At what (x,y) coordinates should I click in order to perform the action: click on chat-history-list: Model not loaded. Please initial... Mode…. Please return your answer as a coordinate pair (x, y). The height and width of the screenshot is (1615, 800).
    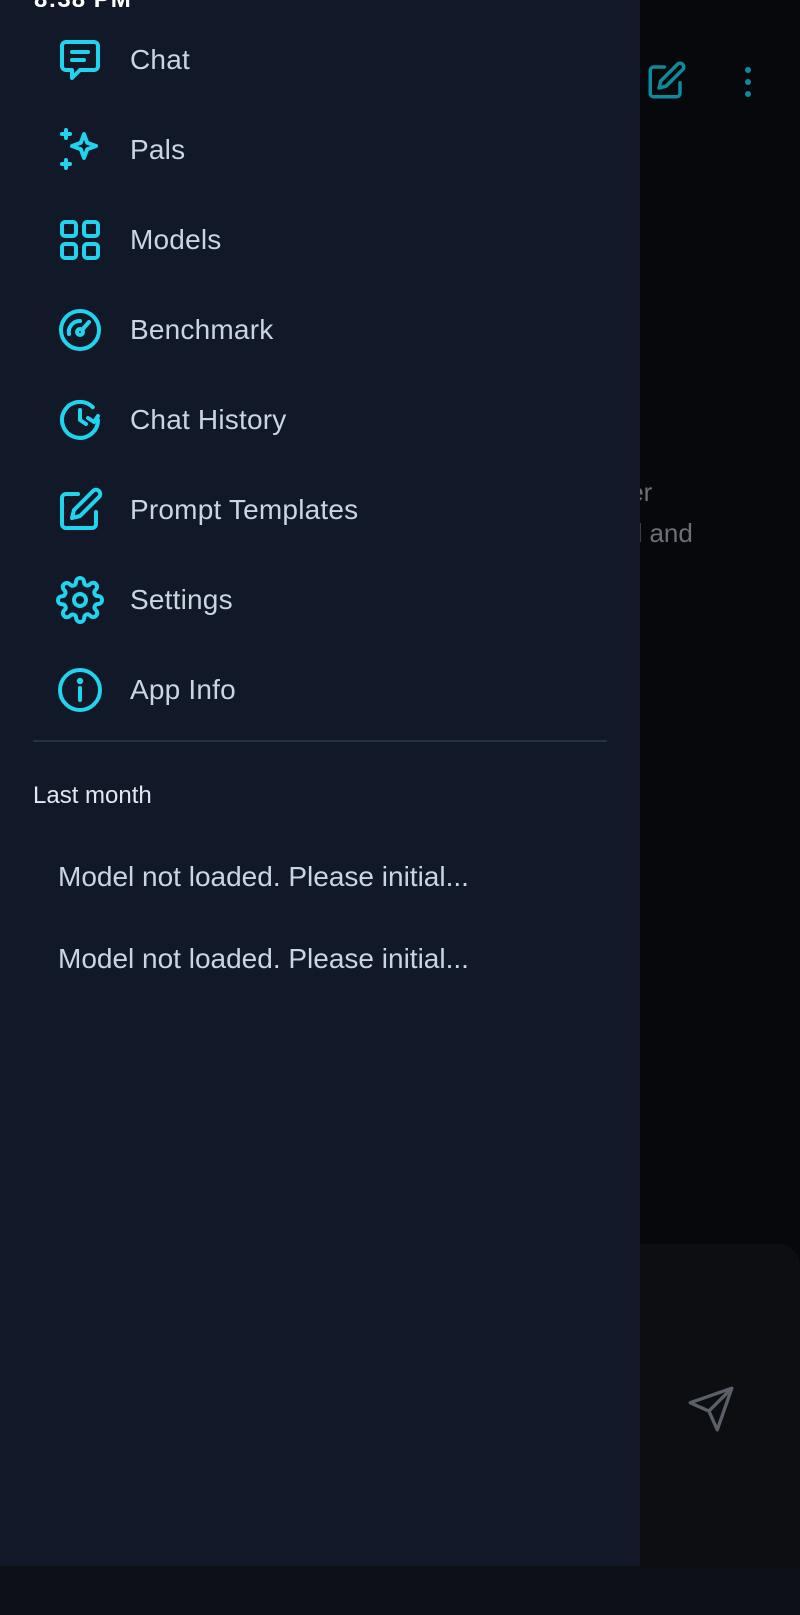
    Looking at the image, I should click on (320, 918).